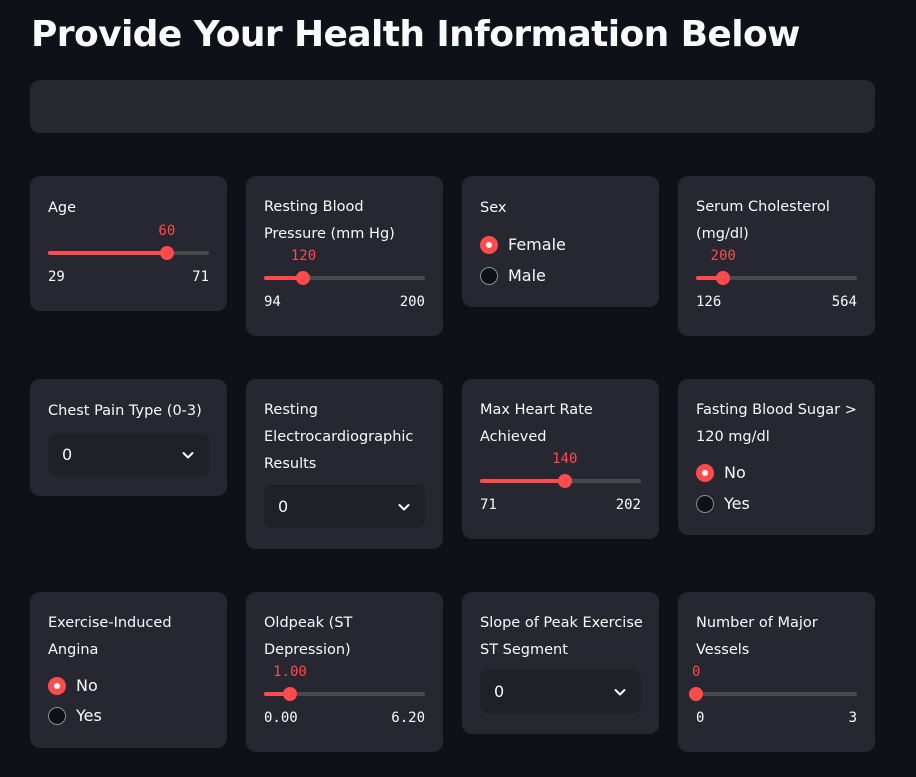  Describe the element at coordinates (700, 718) in the screenshot. I see `vessels-min: 0` at that location.